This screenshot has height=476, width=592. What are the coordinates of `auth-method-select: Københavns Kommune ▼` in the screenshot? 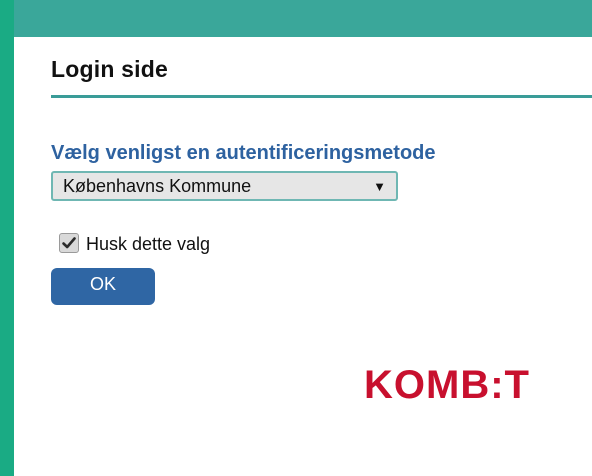 It's located at (224, 186).